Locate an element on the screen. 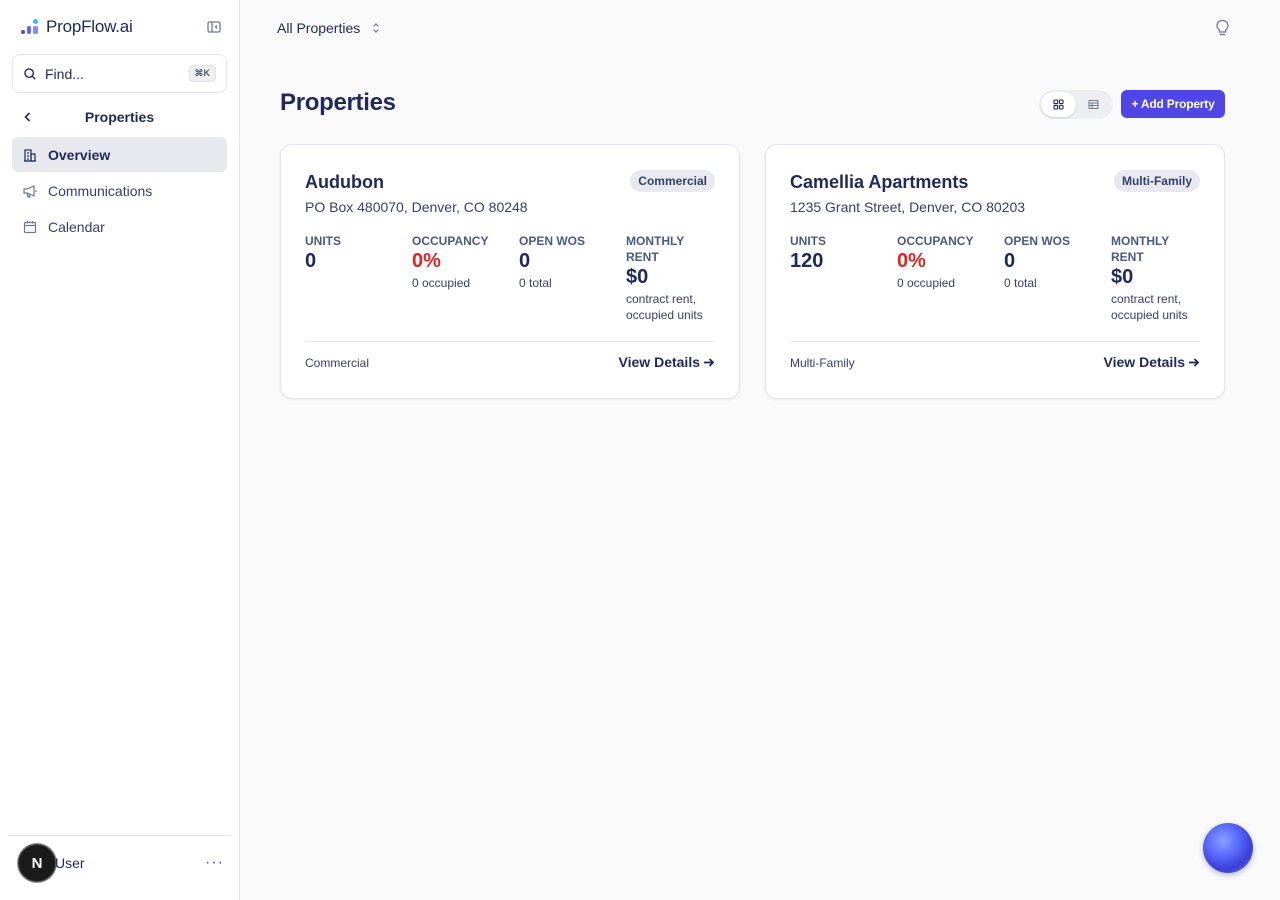 This screenshot has height=900, width=1280. sidebar-item-communications: Communications is located at coordinates (119, 190).